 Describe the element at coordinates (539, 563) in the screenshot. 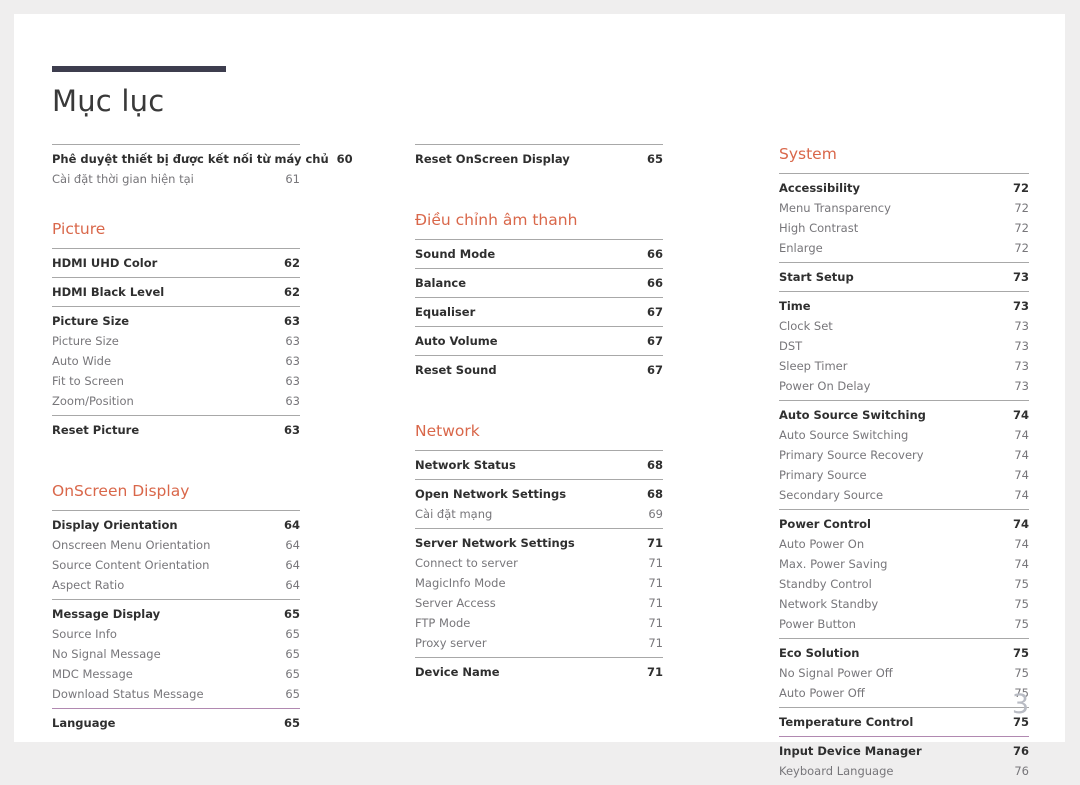

I see `toc-entry: Connect to server 71` at that location.